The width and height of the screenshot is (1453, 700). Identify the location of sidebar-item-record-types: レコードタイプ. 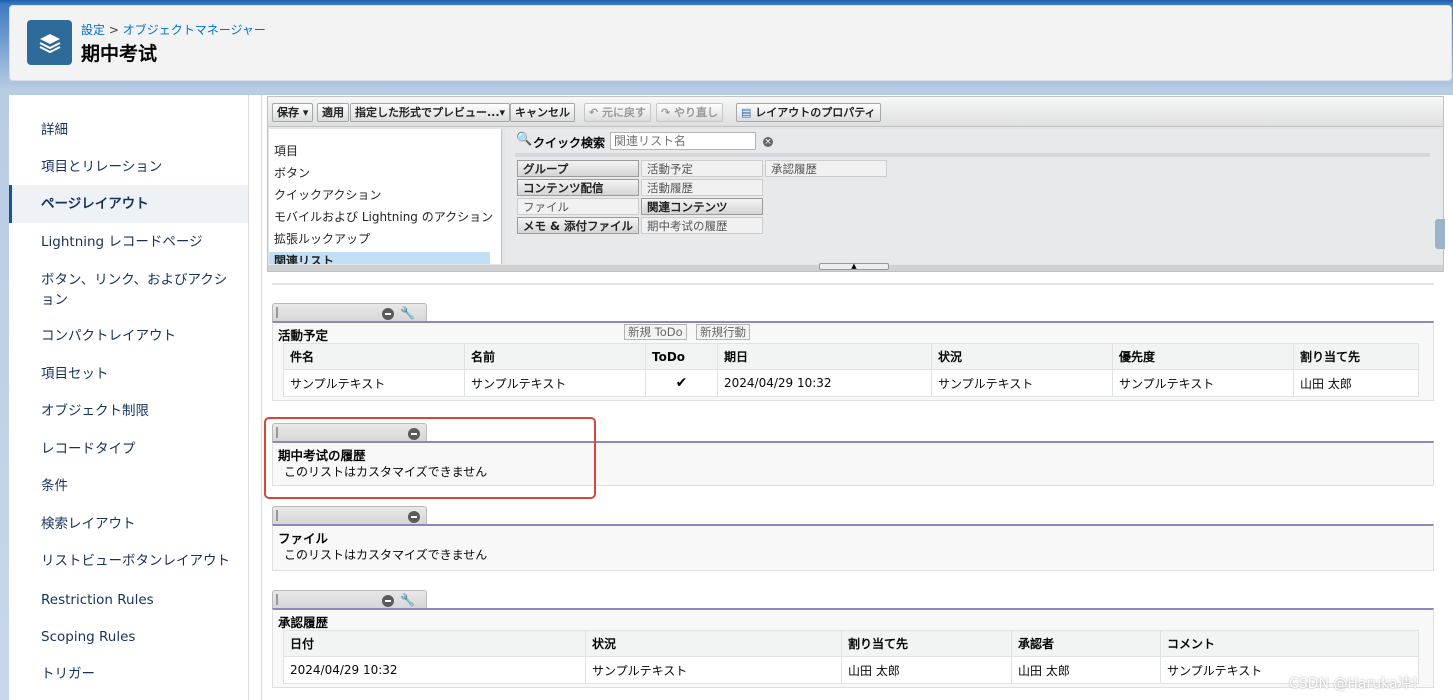
(128, 449).